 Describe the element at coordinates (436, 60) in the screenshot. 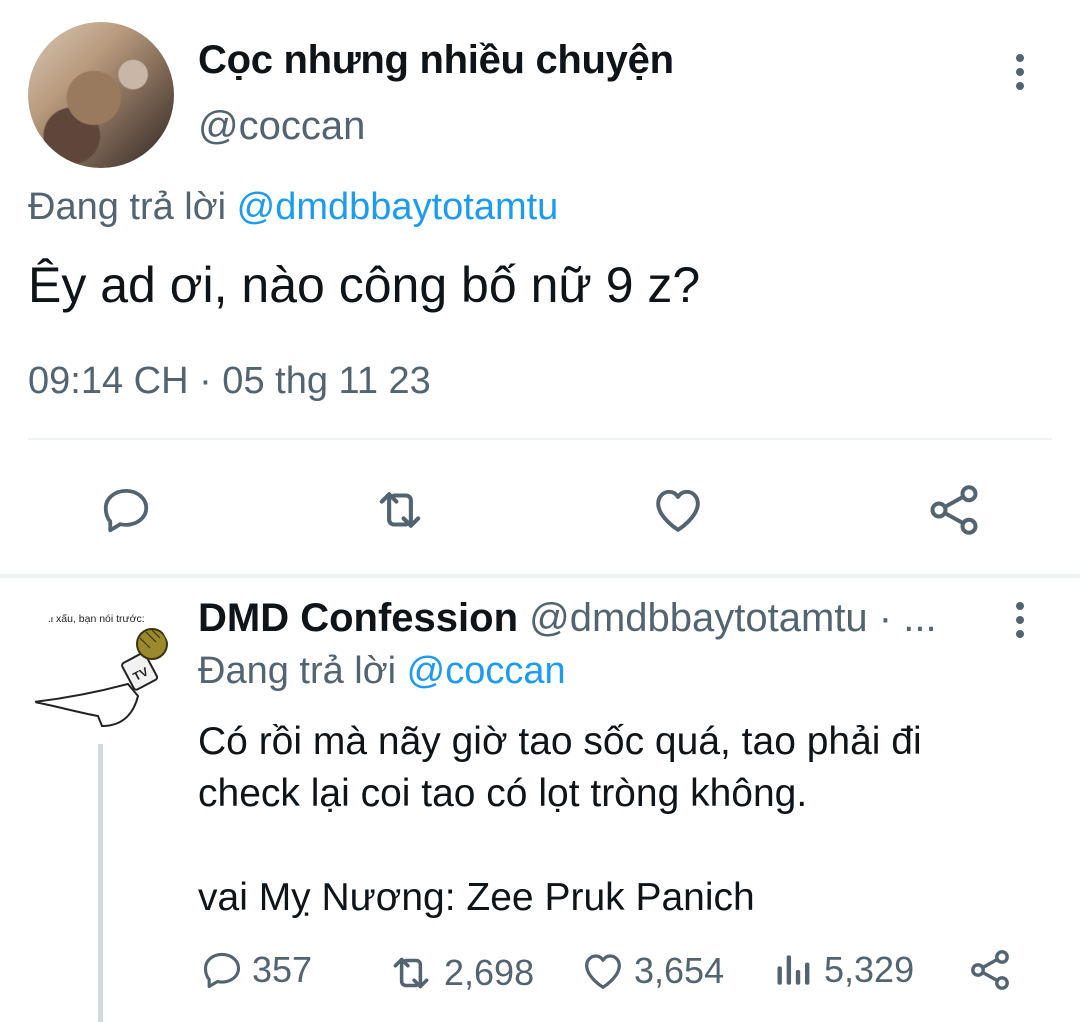

I see `author-display-name: Cọc nhưng nhiều chuyện` at that location.